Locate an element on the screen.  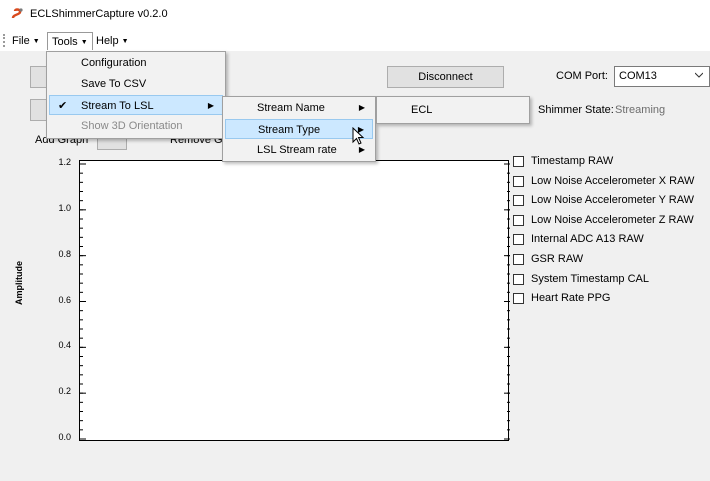
chevron-down-icon is located at coordinates (699, 75).